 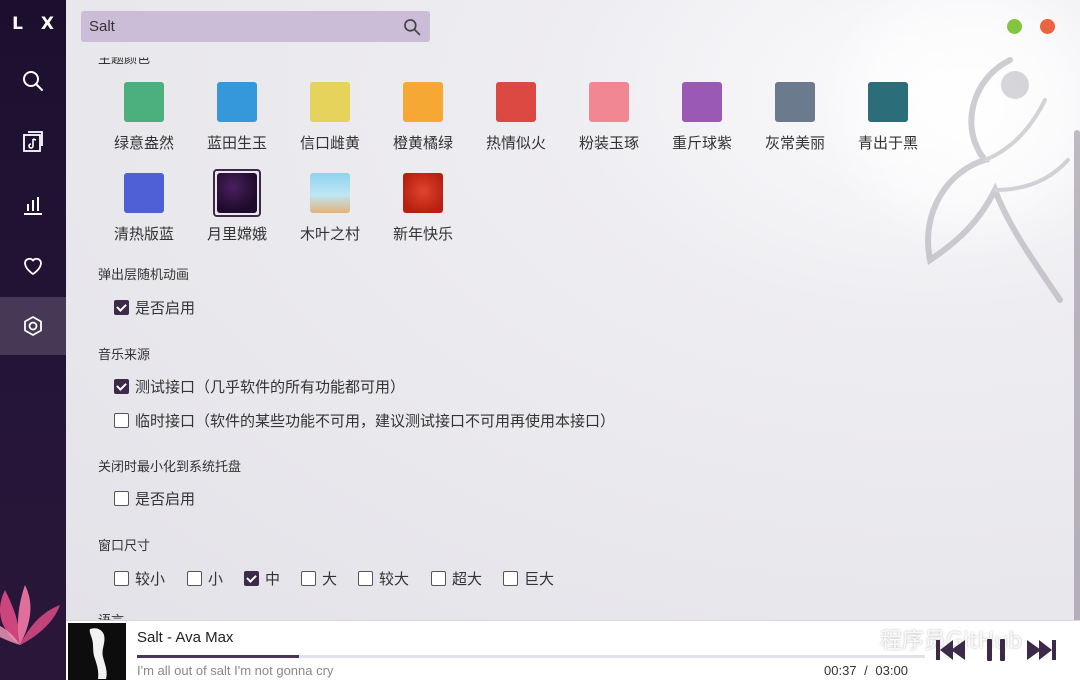 What do you see at coordinates (840, 670) in the screenshot?
I see `current-time: 00:37` at bounding box center [840, 670].